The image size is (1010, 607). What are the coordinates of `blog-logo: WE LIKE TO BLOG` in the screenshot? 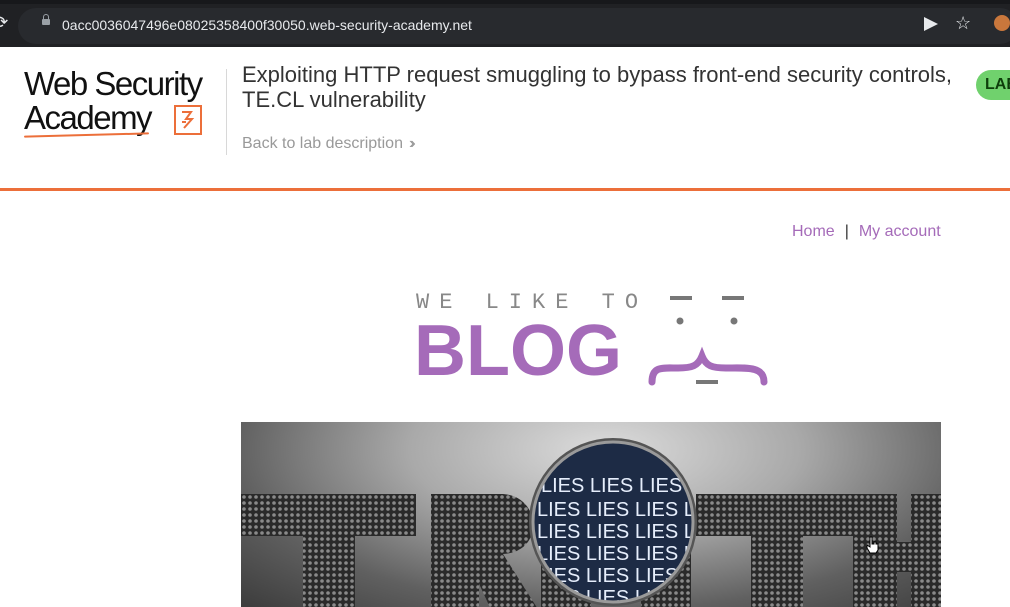 It's located at (594, 340).